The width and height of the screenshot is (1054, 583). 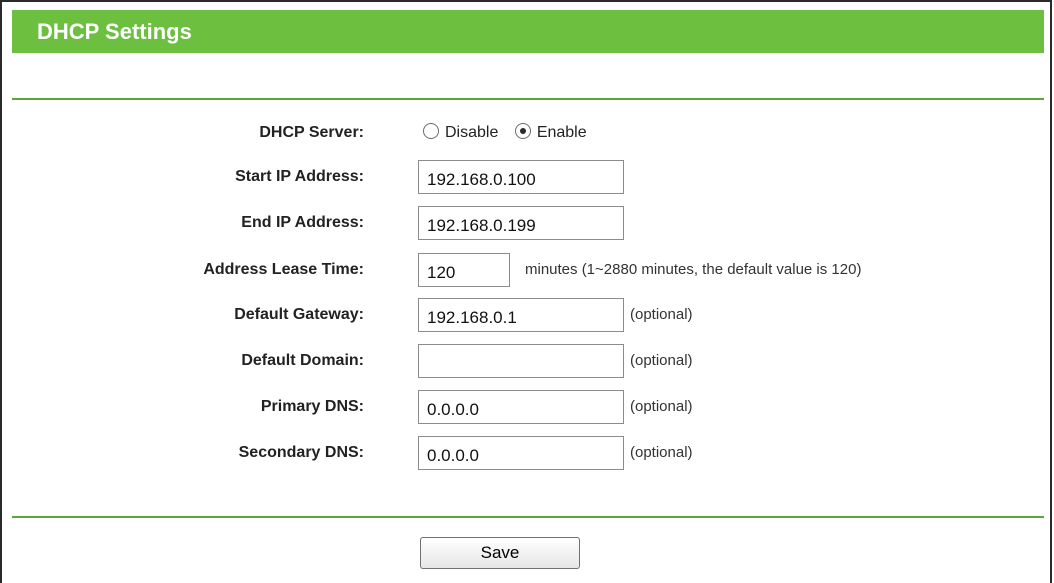 What do you see at coordinates (661, 360) in the screenshot?
I see `domain-hint: (optional)` at bounding box center [661, 360].